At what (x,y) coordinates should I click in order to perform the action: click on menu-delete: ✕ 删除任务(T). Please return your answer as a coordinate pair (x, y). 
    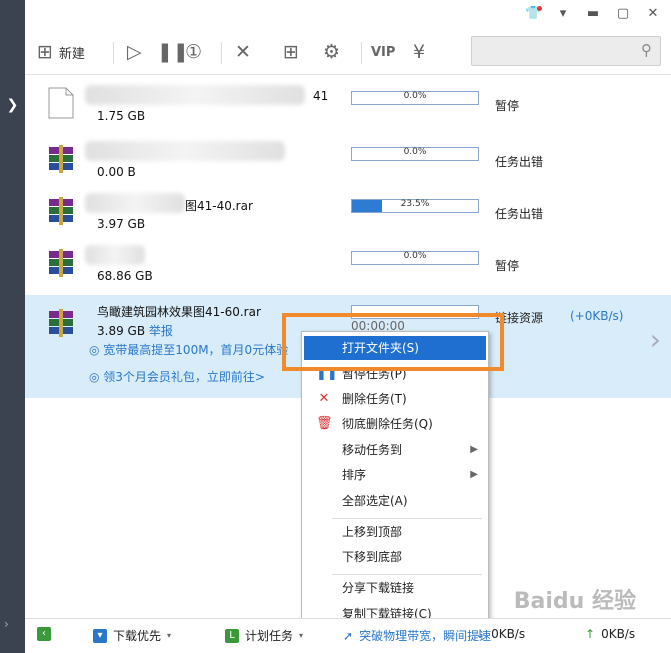
    Looking at the image, I should click on (395, 399).